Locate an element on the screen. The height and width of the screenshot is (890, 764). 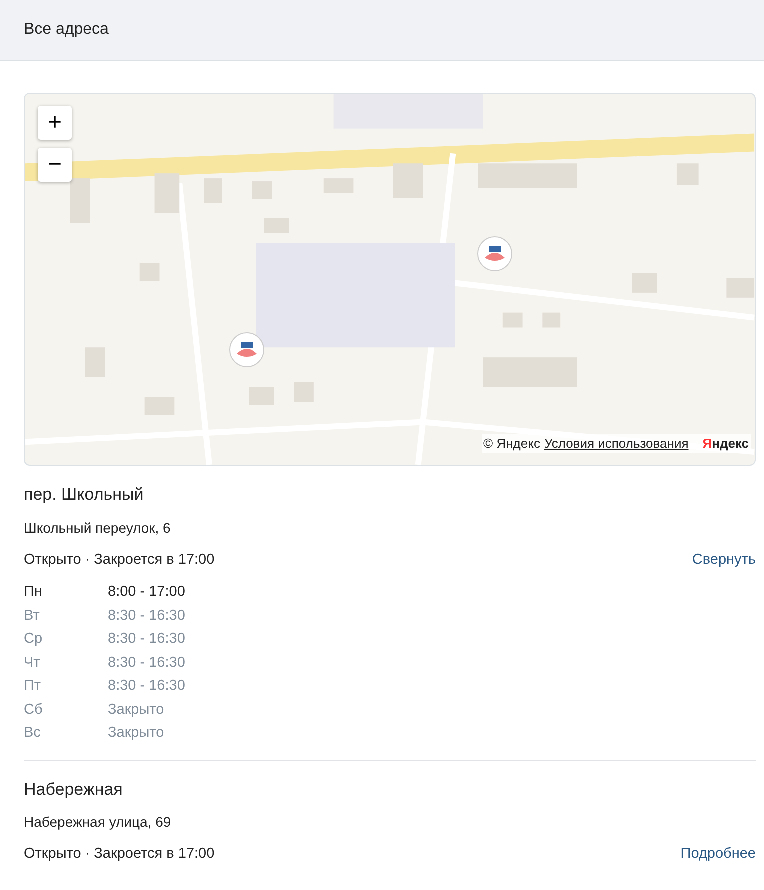
location-name: пер. Школьный is located at coordinates (84, 495).